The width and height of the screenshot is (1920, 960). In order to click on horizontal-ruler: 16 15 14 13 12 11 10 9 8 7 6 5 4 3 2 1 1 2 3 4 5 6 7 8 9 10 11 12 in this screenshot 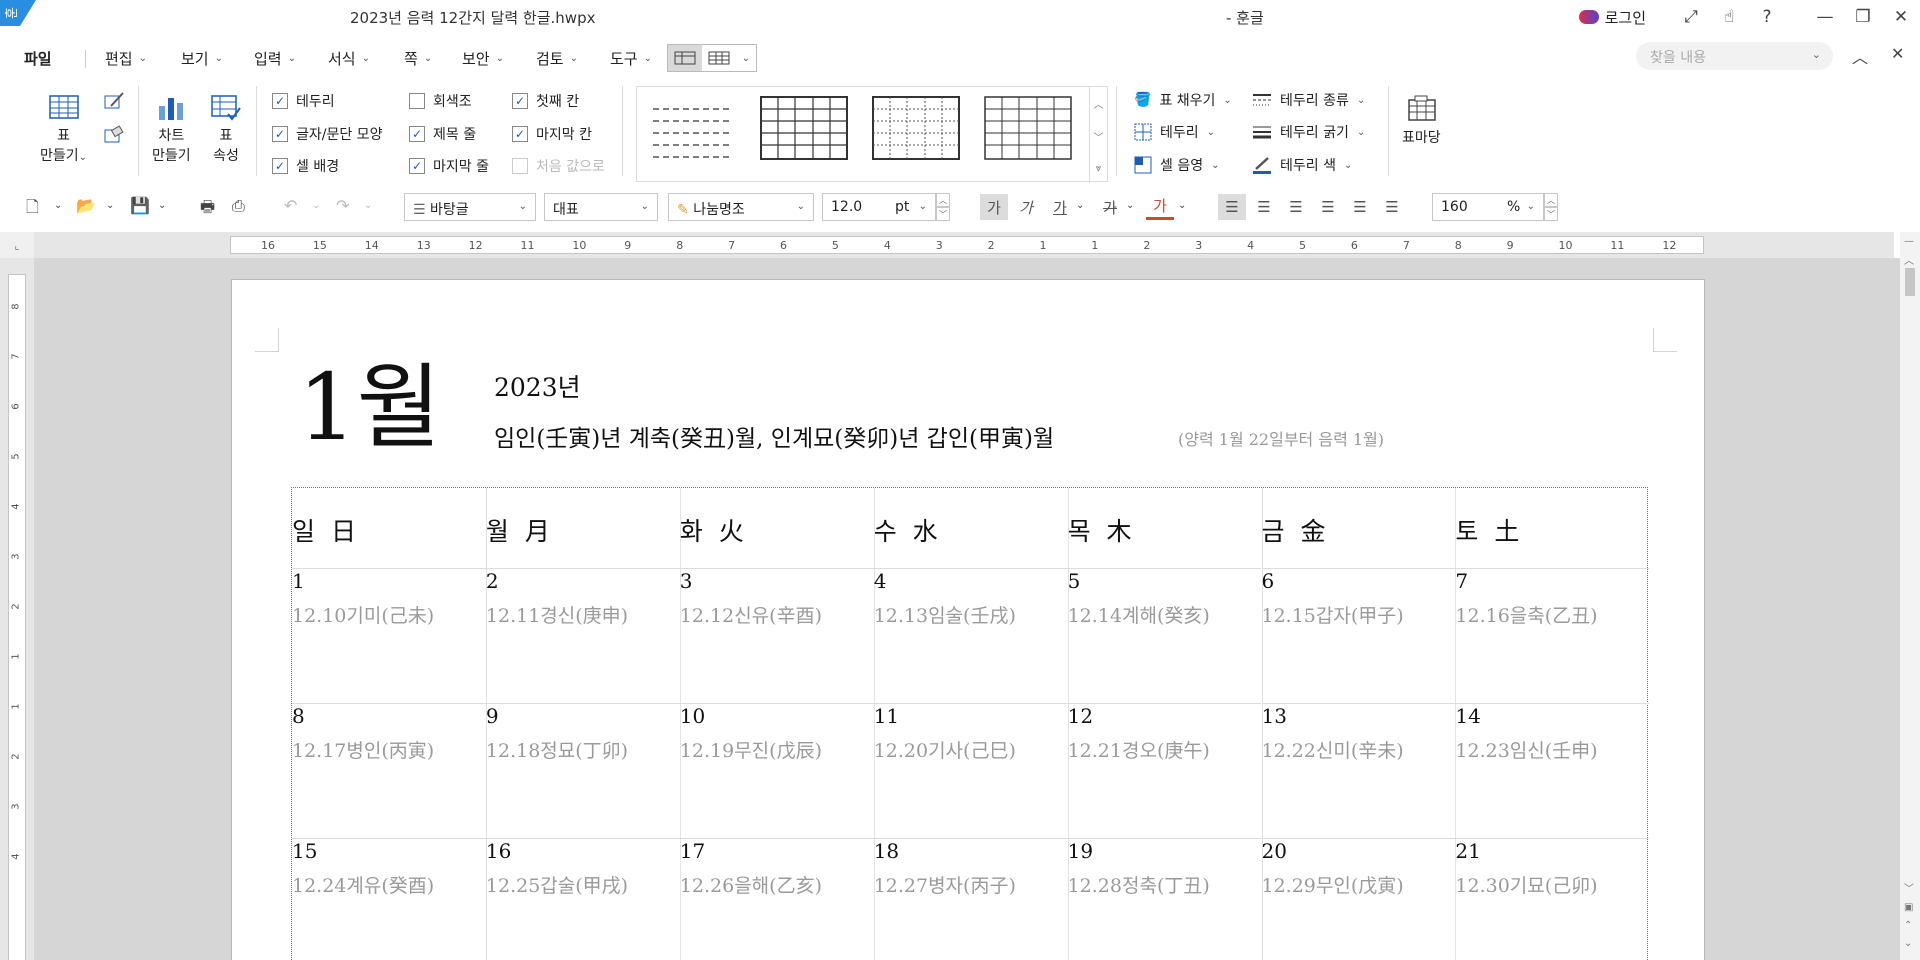, I will do `click(964, 245)`.